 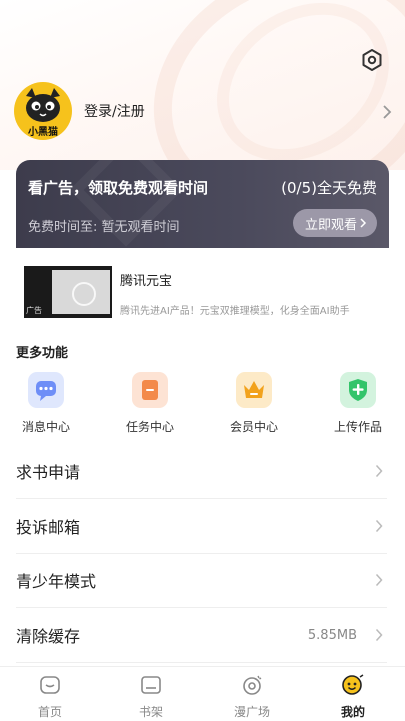 I want to click on tab-plaza: 漫广场, so click(x=252, y=696).